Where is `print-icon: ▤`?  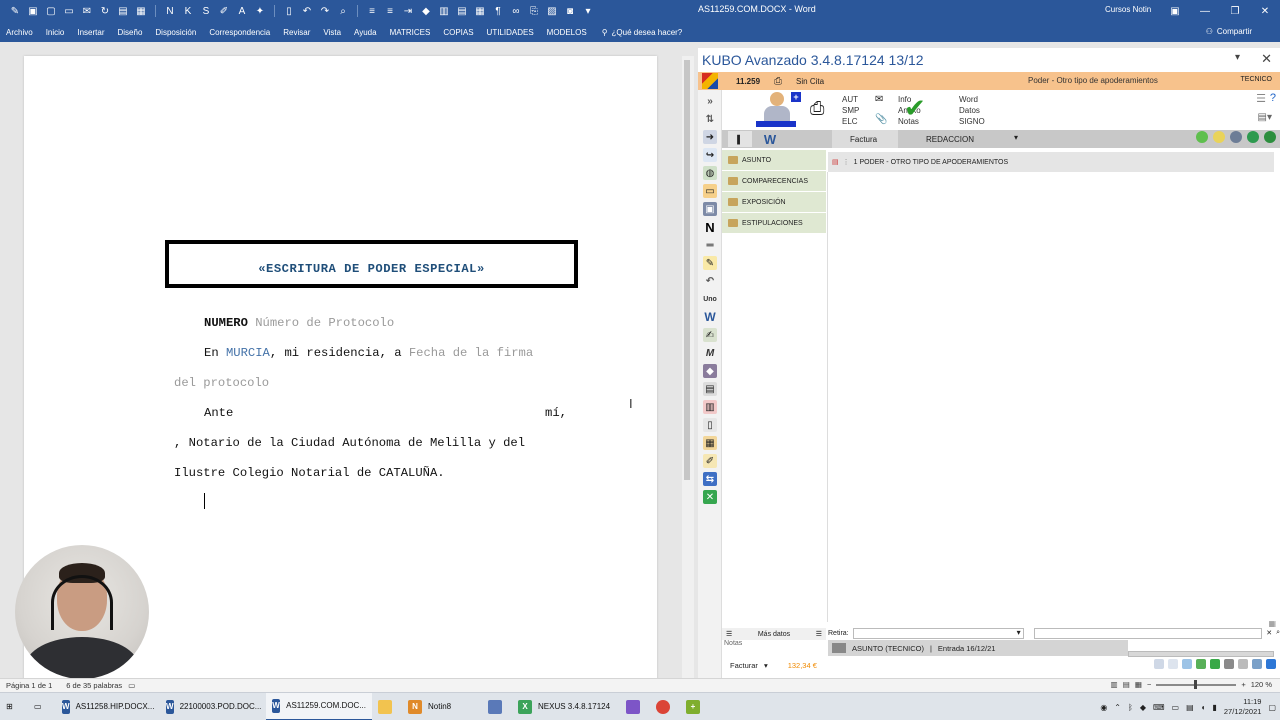
print-icon: ▤ is located at coordinates (123, 11).